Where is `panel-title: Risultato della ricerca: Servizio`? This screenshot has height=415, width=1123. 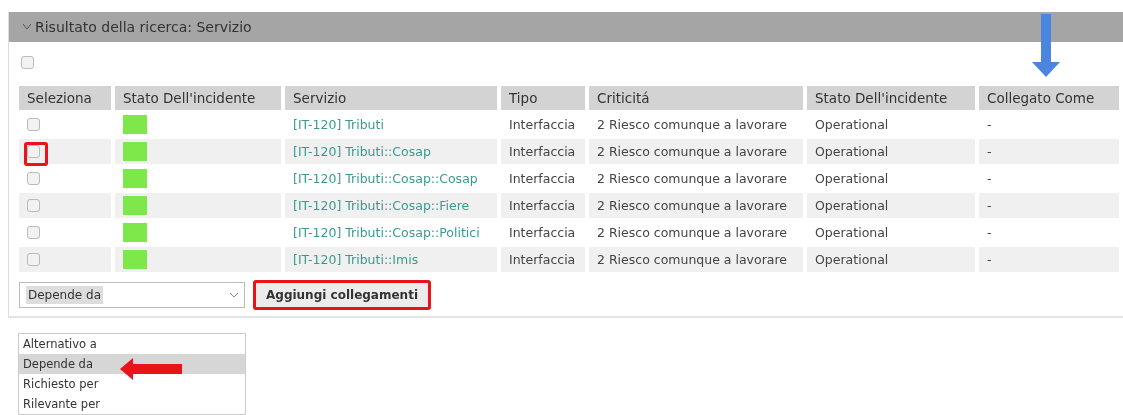
panel-title: Risultato della ricerca: Servizio is located at coordinates (143, 27).